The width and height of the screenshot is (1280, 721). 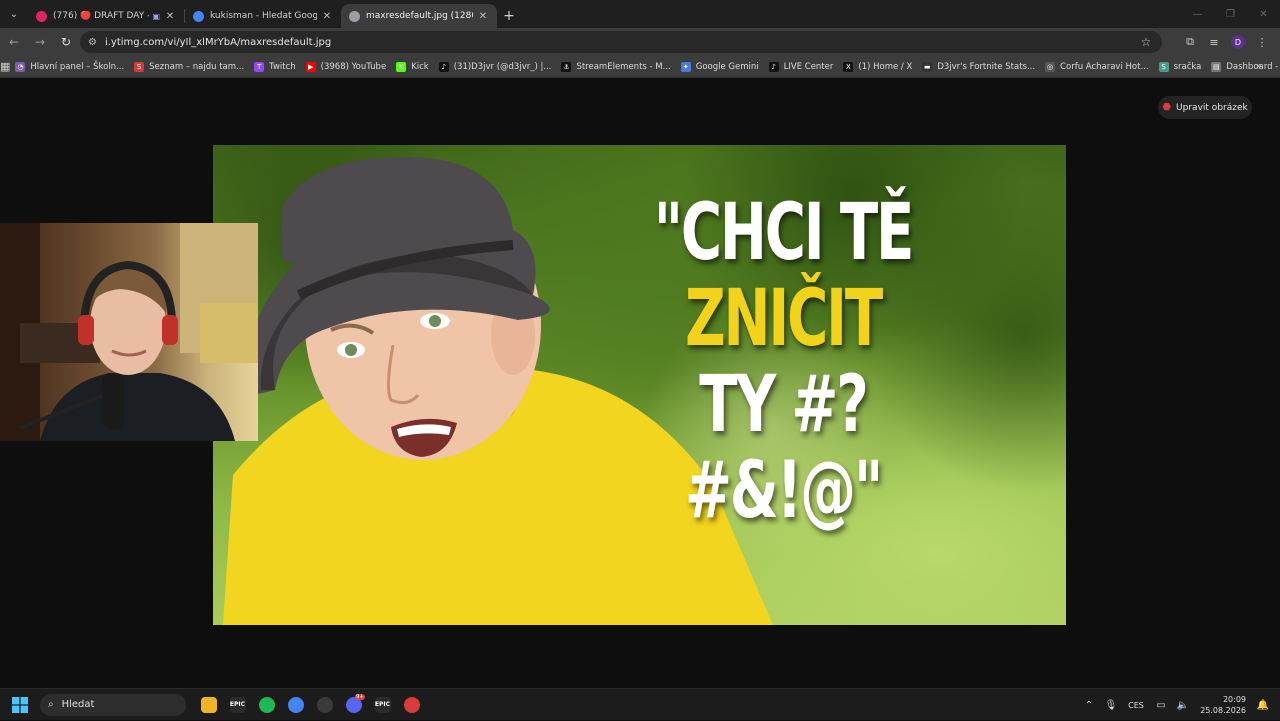 I want to click on spotify-icon, so click(x=266, y=704).